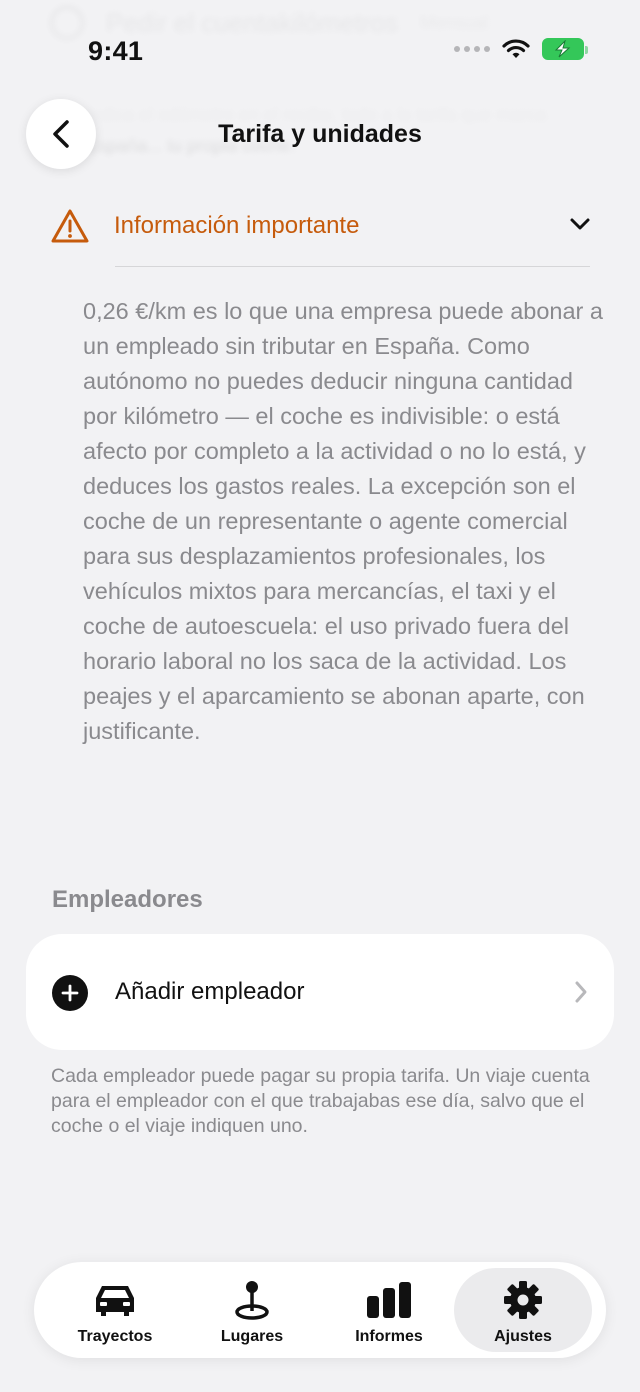 This screenshot has width=640, height=1392. What do you see at coordinates (115, 1336) in the screenshot?
I see `tab-label-trayectos: Trayectos` at bounding box center [115, 1336].